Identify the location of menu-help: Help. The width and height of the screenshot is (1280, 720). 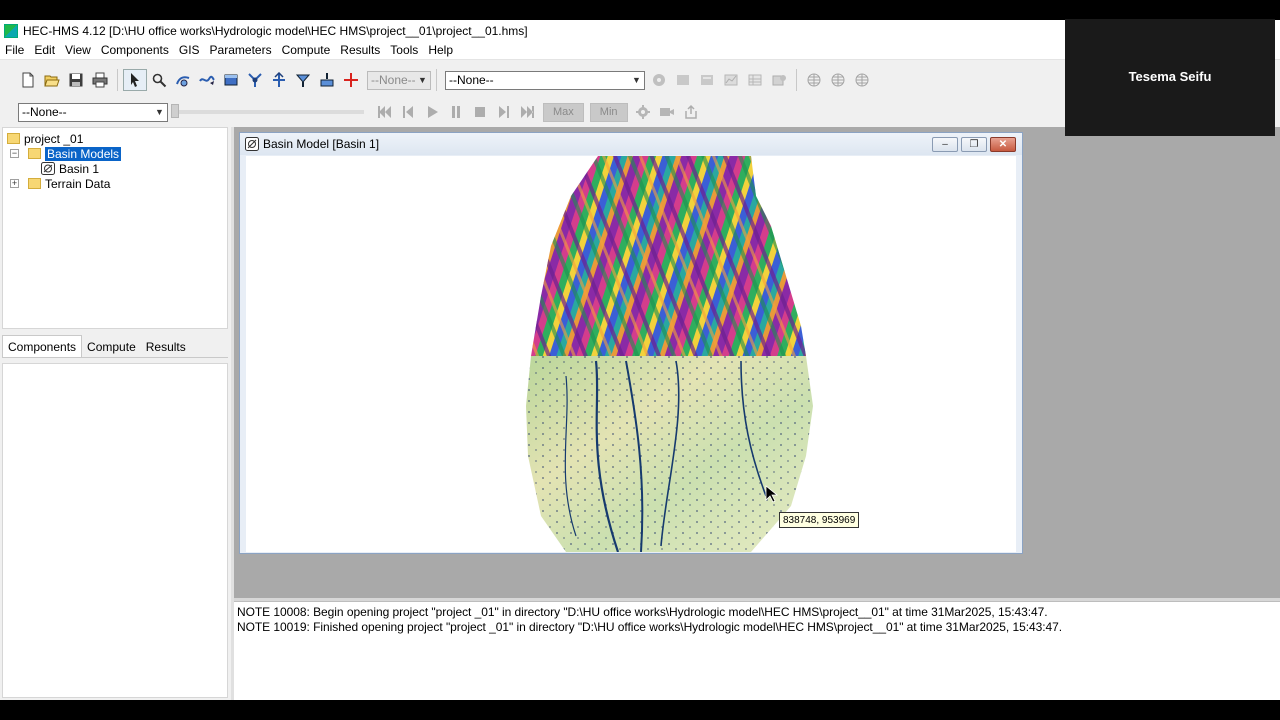
(440, 50).